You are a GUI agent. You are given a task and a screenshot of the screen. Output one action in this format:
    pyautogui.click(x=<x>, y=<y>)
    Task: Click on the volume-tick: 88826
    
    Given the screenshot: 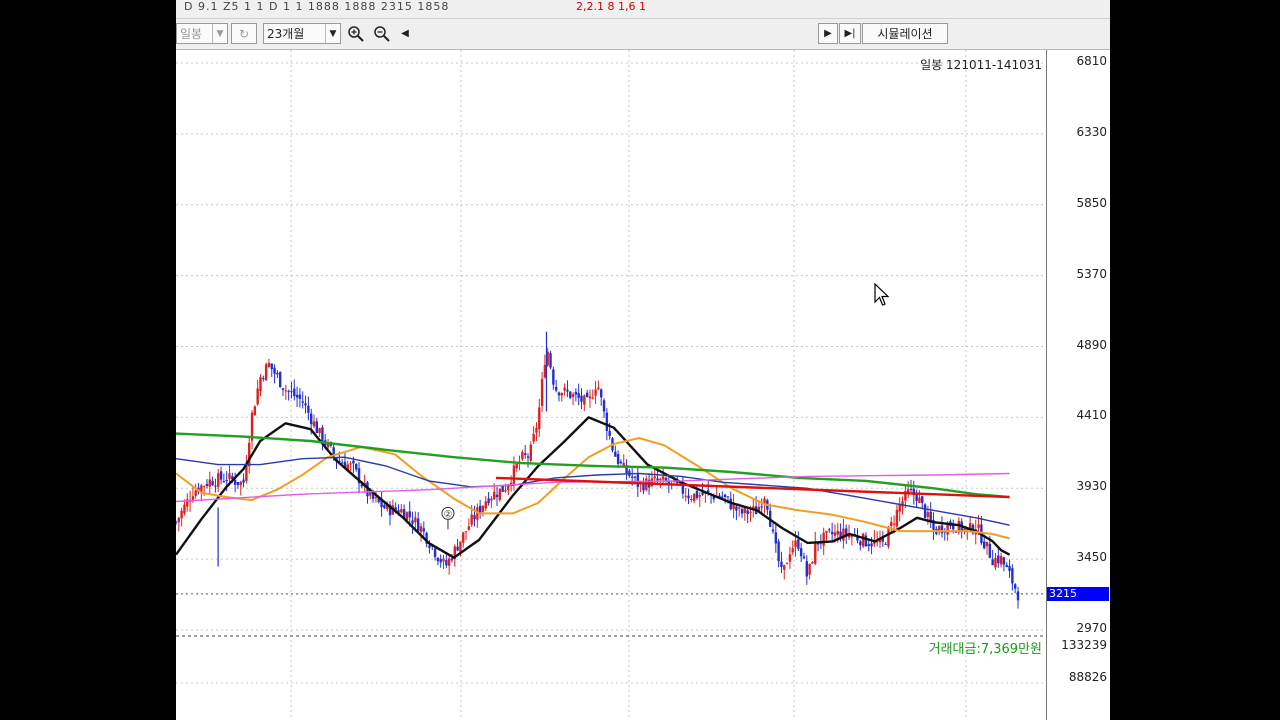 What is the action you would take?
    pyautogui.click(x=1087, y=677)
    